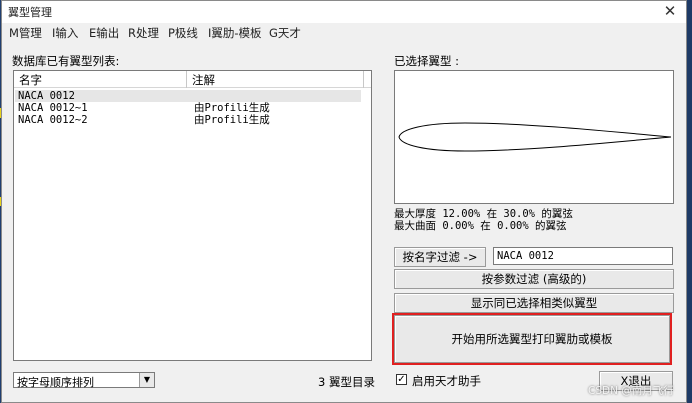 The width and height of the screenshot is (692, 403). I want to click on chevron-down-icon: ▼, so click(146, 380).